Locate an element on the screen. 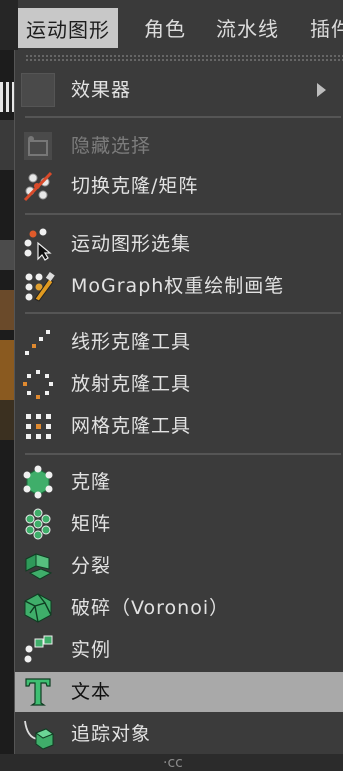  voronoi-fracture-icon is located at coordinates (38, 608).